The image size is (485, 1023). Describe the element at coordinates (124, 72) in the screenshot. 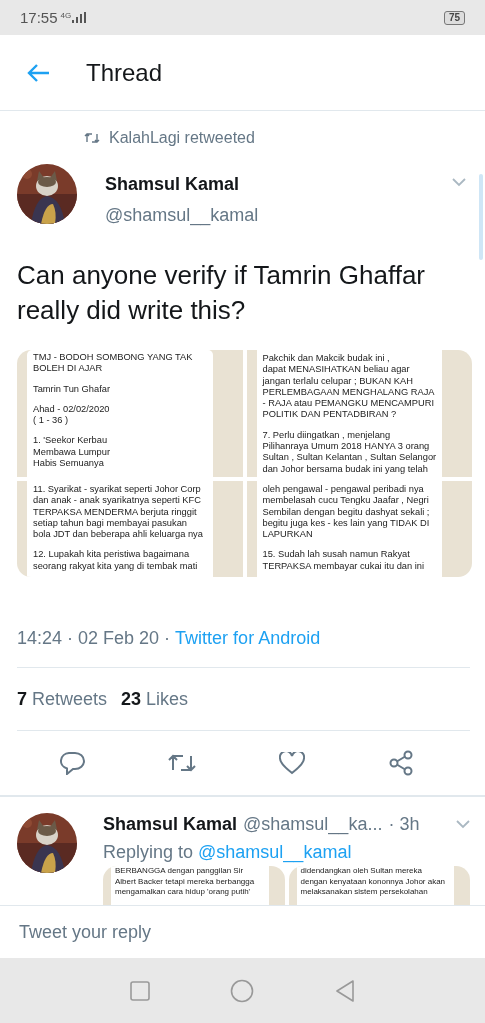

I see `screen-title: Thread` at that location.